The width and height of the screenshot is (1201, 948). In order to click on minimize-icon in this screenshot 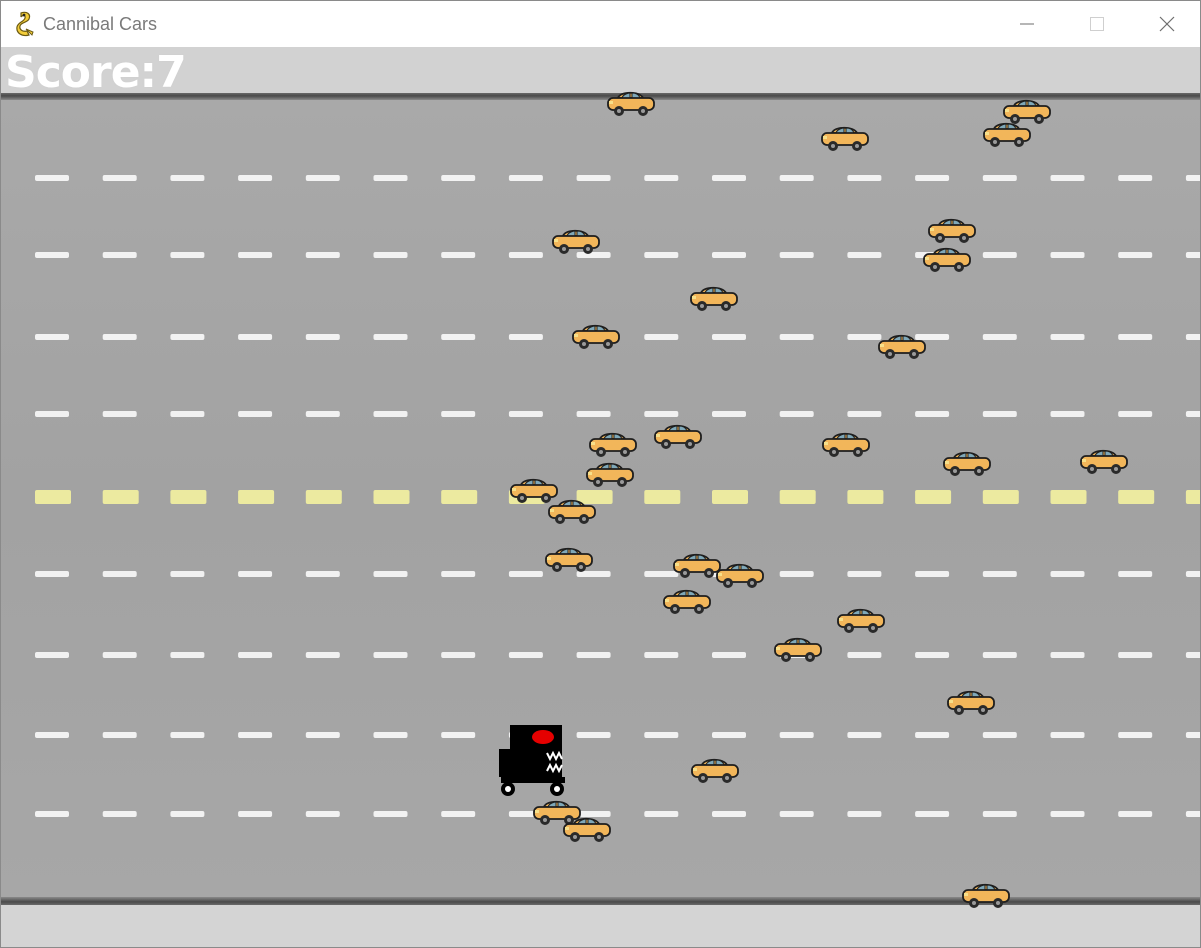, I will do `click(1027, 24)`.